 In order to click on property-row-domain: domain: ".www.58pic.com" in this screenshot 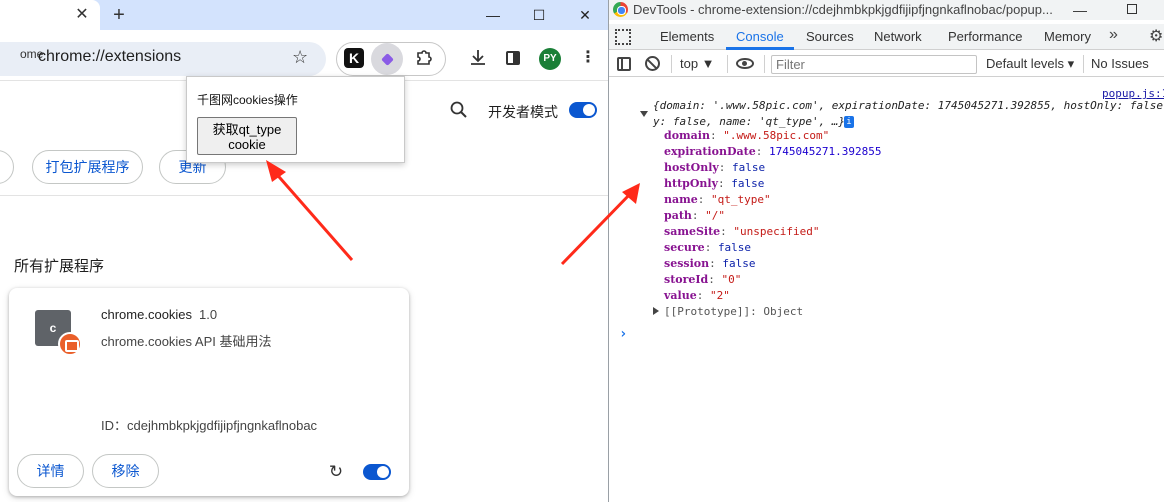, I will do `click(746, 135)`.